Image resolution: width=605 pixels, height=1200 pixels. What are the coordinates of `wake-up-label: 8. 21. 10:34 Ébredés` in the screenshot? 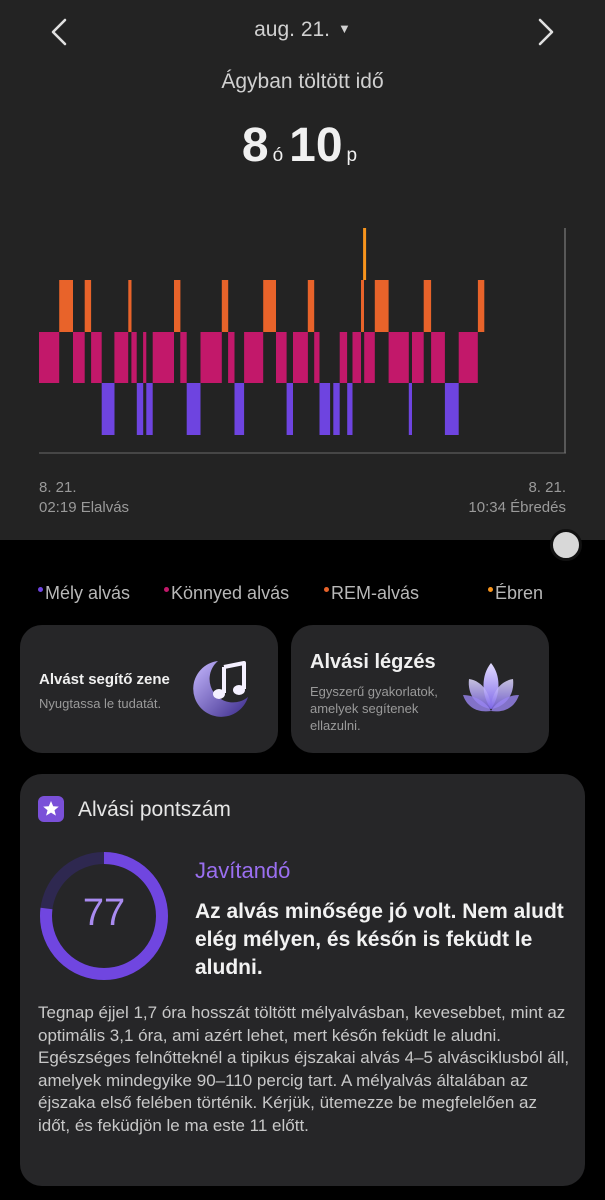 It's located at (517, 498).